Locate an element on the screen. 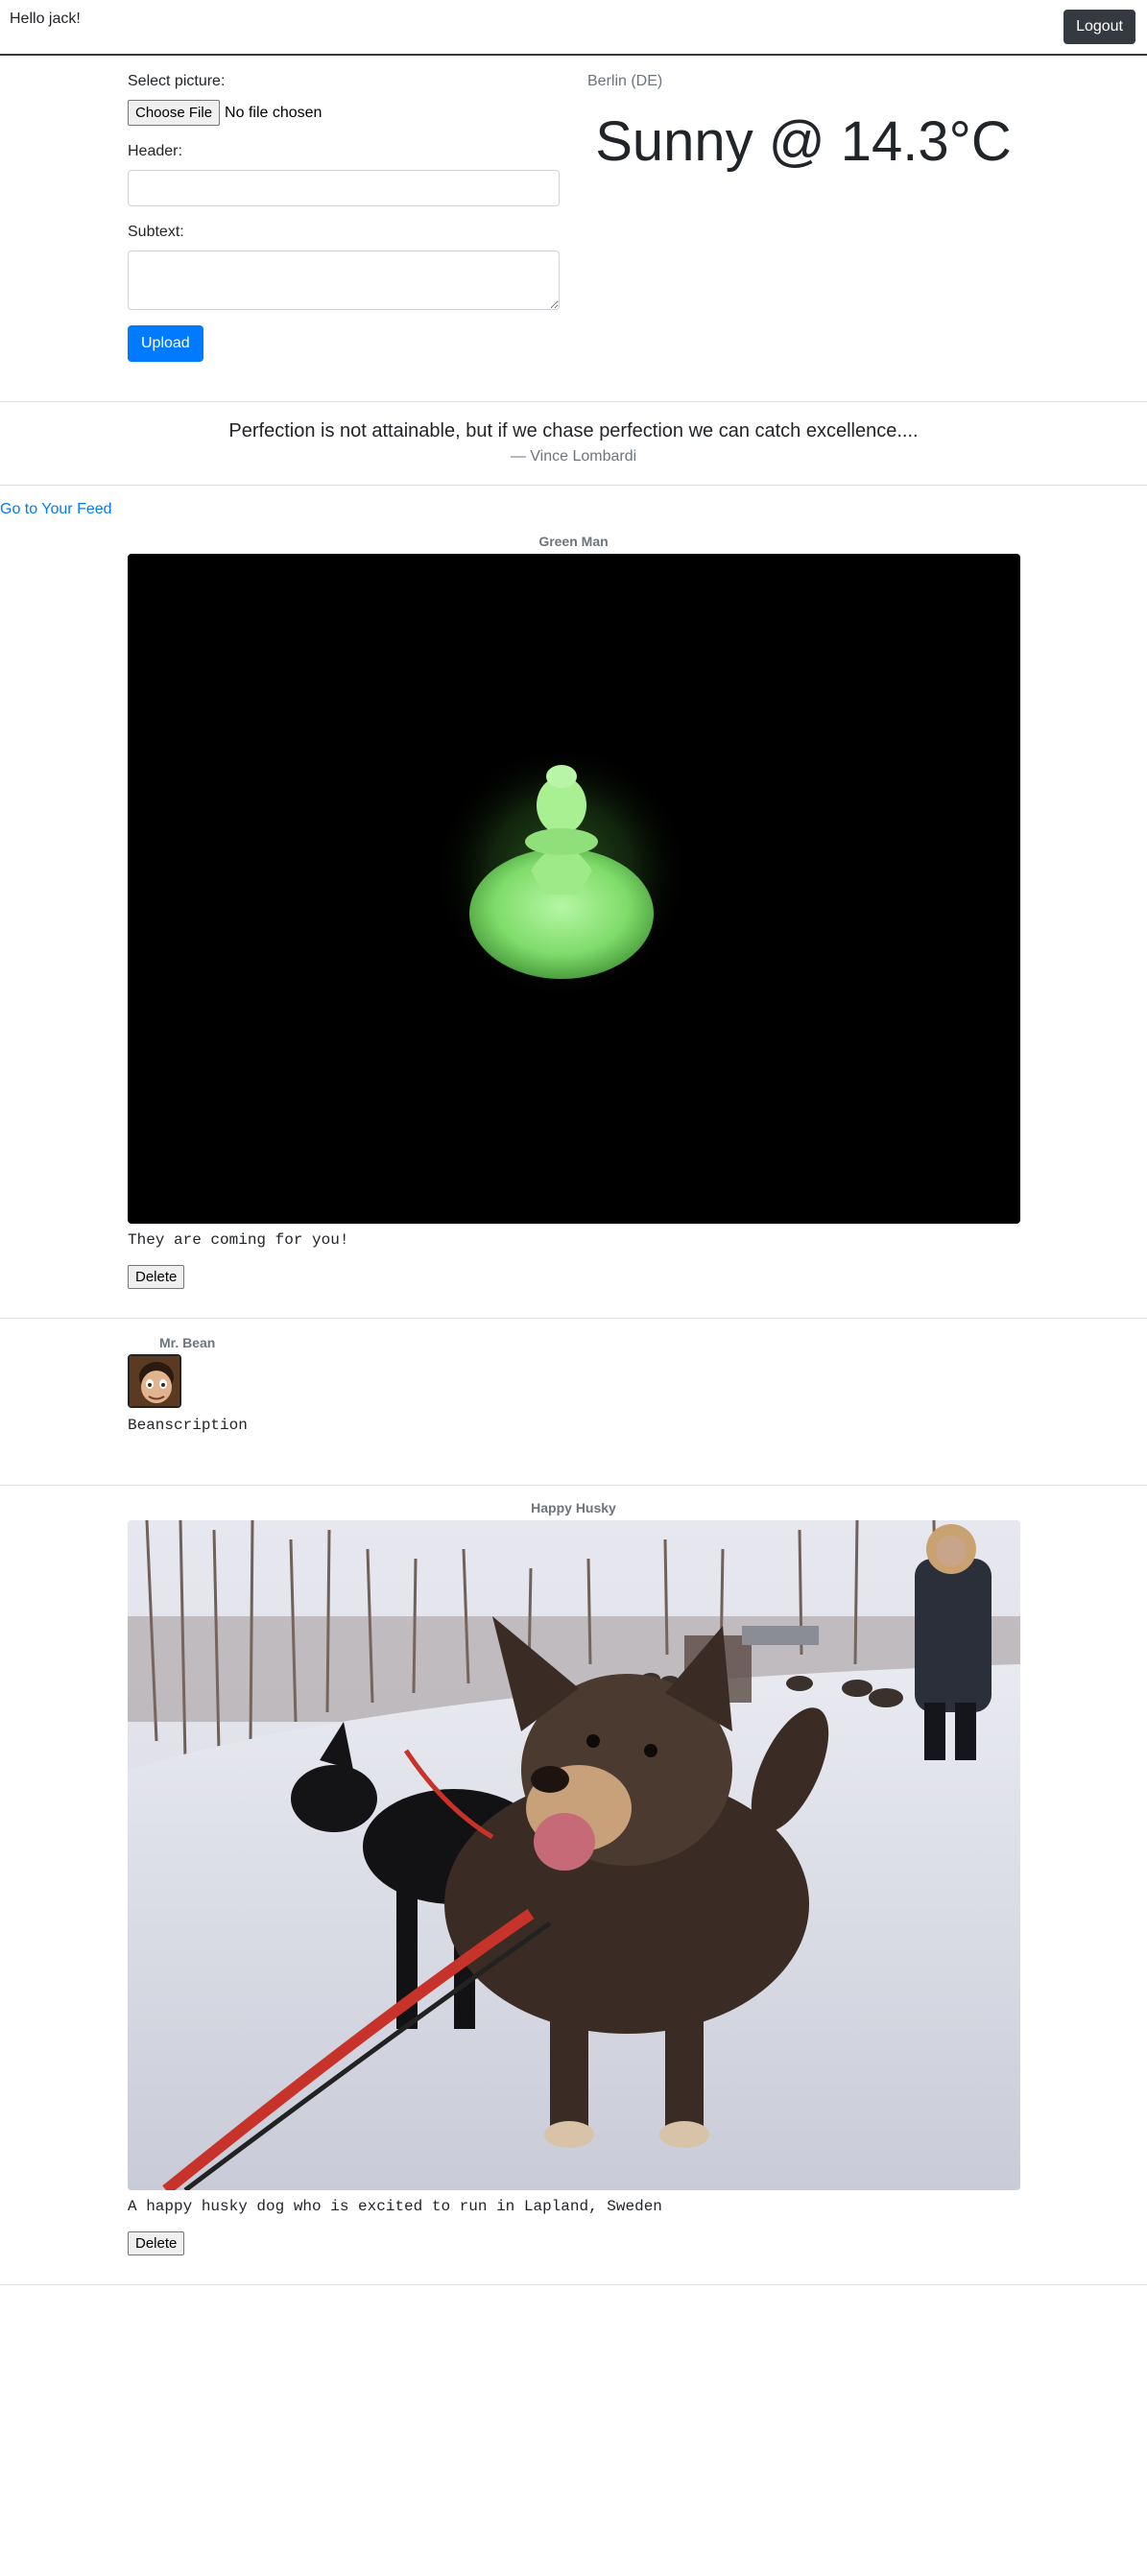  weather-widget: Berlin (DE) Sunny @ 14.3°C is located at coordinates (803, 123).